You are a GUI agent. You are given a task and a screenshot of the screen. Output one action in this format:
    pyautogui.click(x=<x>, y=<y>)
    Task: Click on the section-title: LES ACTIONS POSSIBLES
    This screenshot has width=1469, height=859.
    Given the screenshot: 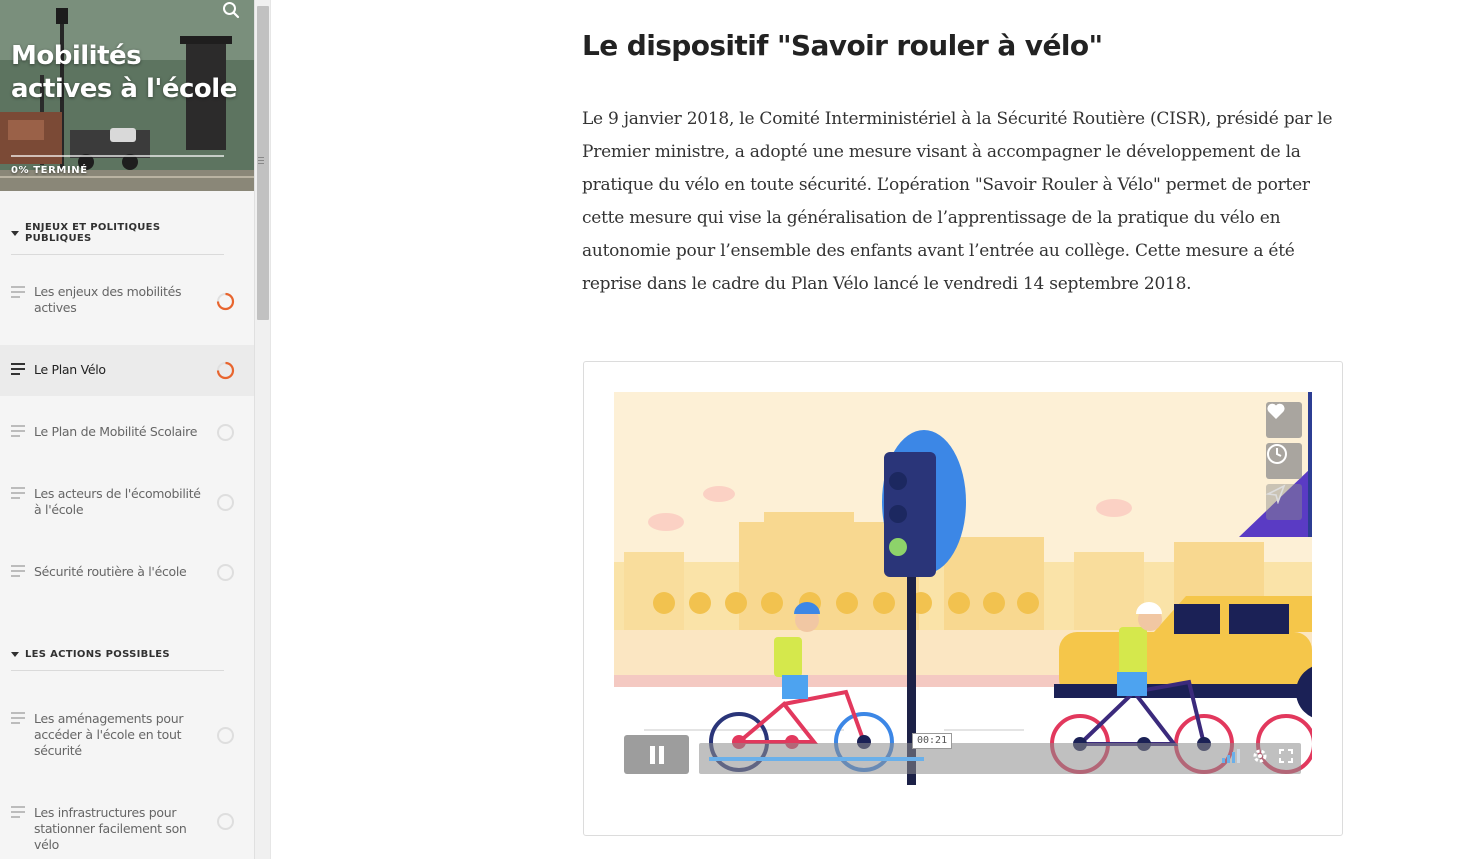 What is the action you would take?
    pyautogui.click(x=97, y=654)
    